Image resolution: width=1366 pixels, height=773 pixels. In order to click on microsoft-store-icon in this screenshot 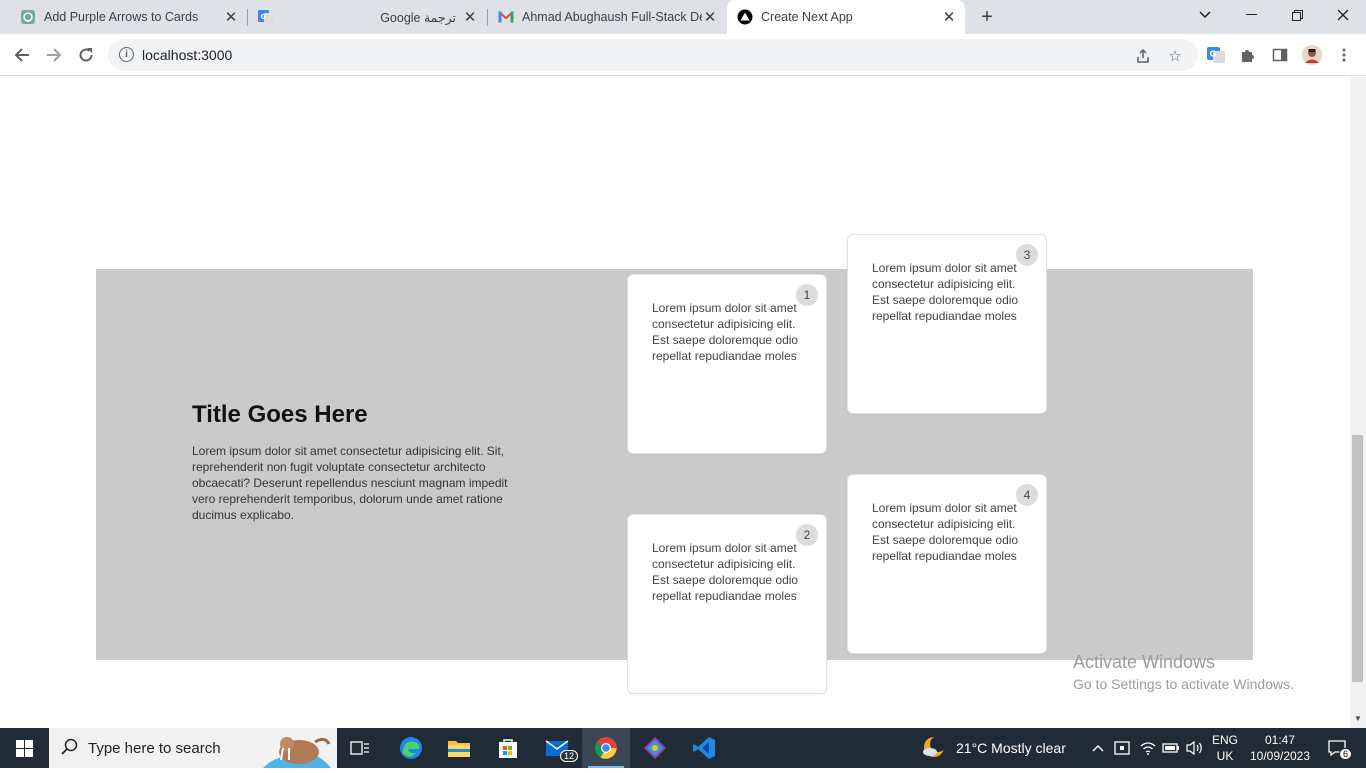, I will do `click(508, 748)`.